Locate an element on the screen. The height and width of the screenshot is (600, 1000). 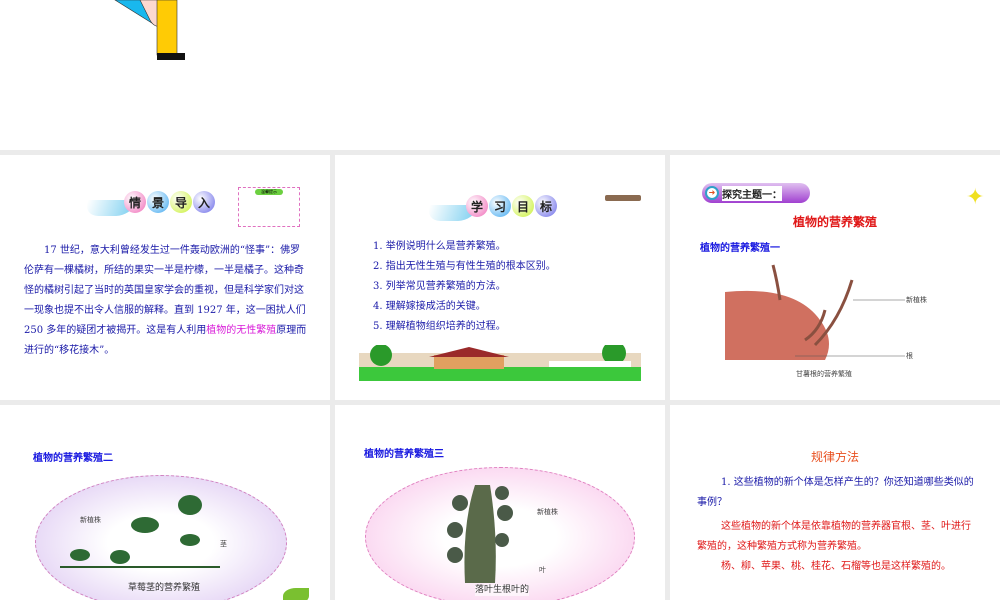
section-header: 情 景 导 入 is located at coordinates (169, 202).